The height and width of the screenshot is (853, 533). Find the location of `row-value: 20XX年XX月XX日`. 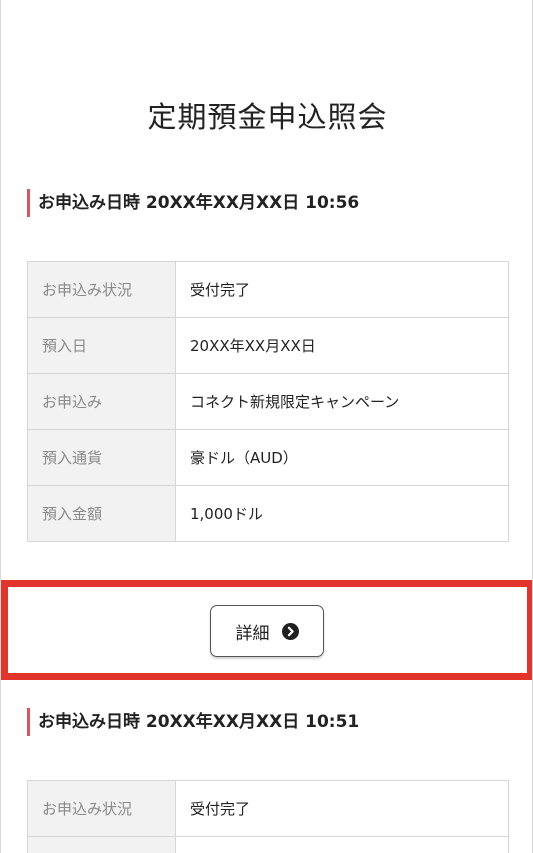

row-value: 20XX年XX月XX日 is located at coordinates (342, 345).